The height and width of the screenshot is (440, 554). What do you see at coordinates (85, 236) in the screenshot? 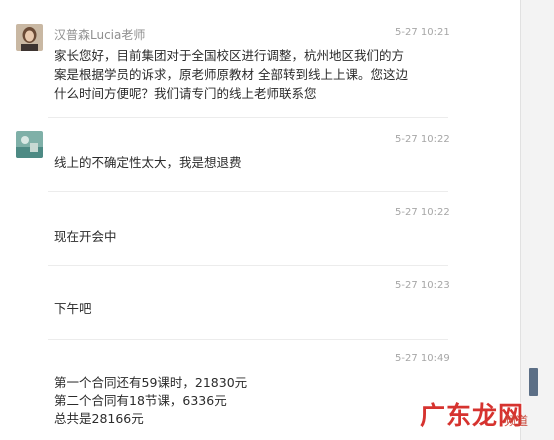
I see `message-line: 现在开会中` at bounding box center [85, 236].